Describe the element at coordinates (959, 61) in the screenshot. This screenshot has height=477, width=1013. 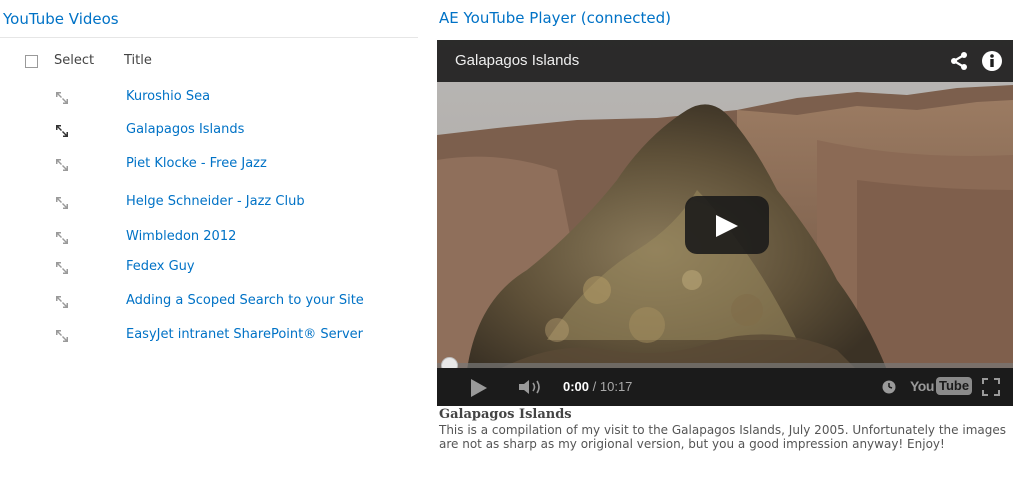
I see `share-icon` at that location.